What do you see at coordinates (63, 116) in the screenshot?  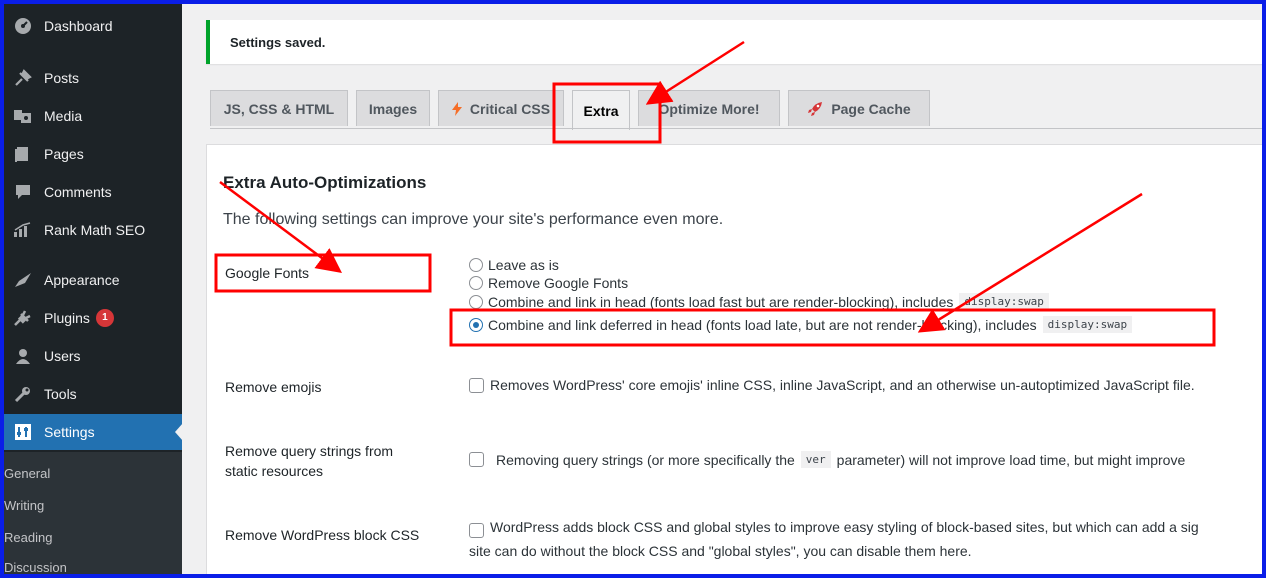 I see `sidebar-item-label: Media` at bounding box center [63, 116].